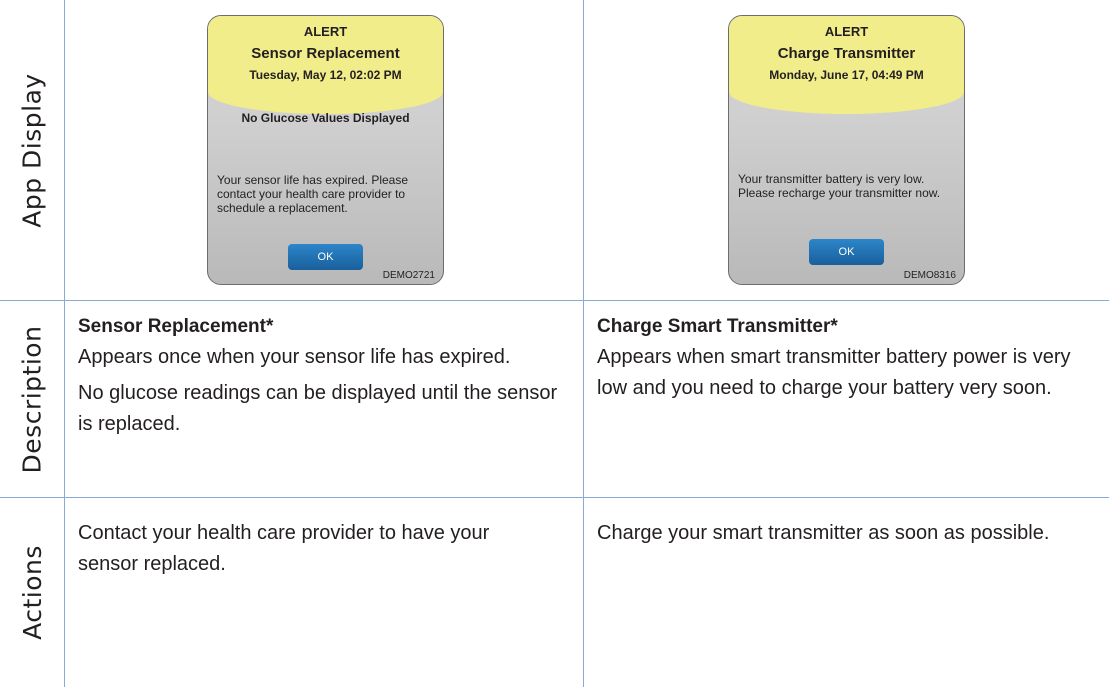 The height and width of the screenshot is (687, 1109). What do you see at coordinates (929, 275) in the screenshot?
I see `screen-code: DEMO8316` at bounding box center [929, 275].